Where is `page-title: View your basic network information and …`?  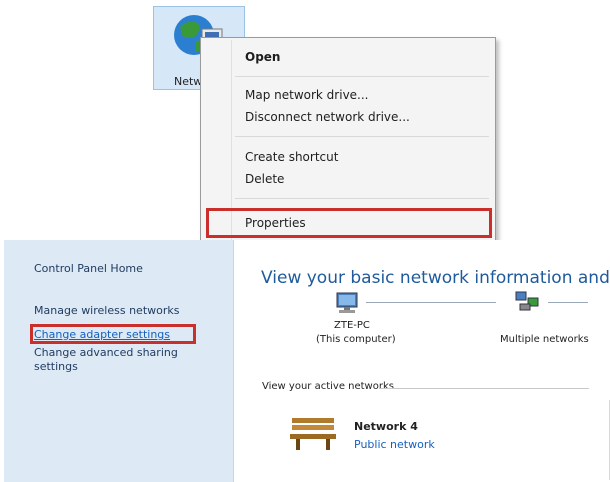
page-title: View your basic network information and … is located at coordinates (435, 278).